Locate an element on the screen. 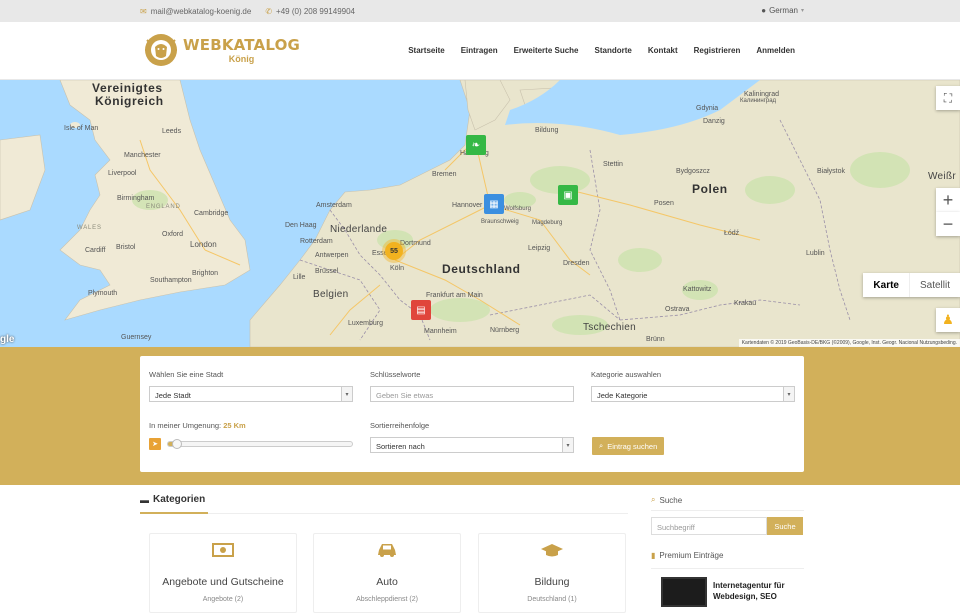 The width and height of the screenshot is (960, 613). search-submit-label: Eintrag suchen is located at coordinates (632, 446).